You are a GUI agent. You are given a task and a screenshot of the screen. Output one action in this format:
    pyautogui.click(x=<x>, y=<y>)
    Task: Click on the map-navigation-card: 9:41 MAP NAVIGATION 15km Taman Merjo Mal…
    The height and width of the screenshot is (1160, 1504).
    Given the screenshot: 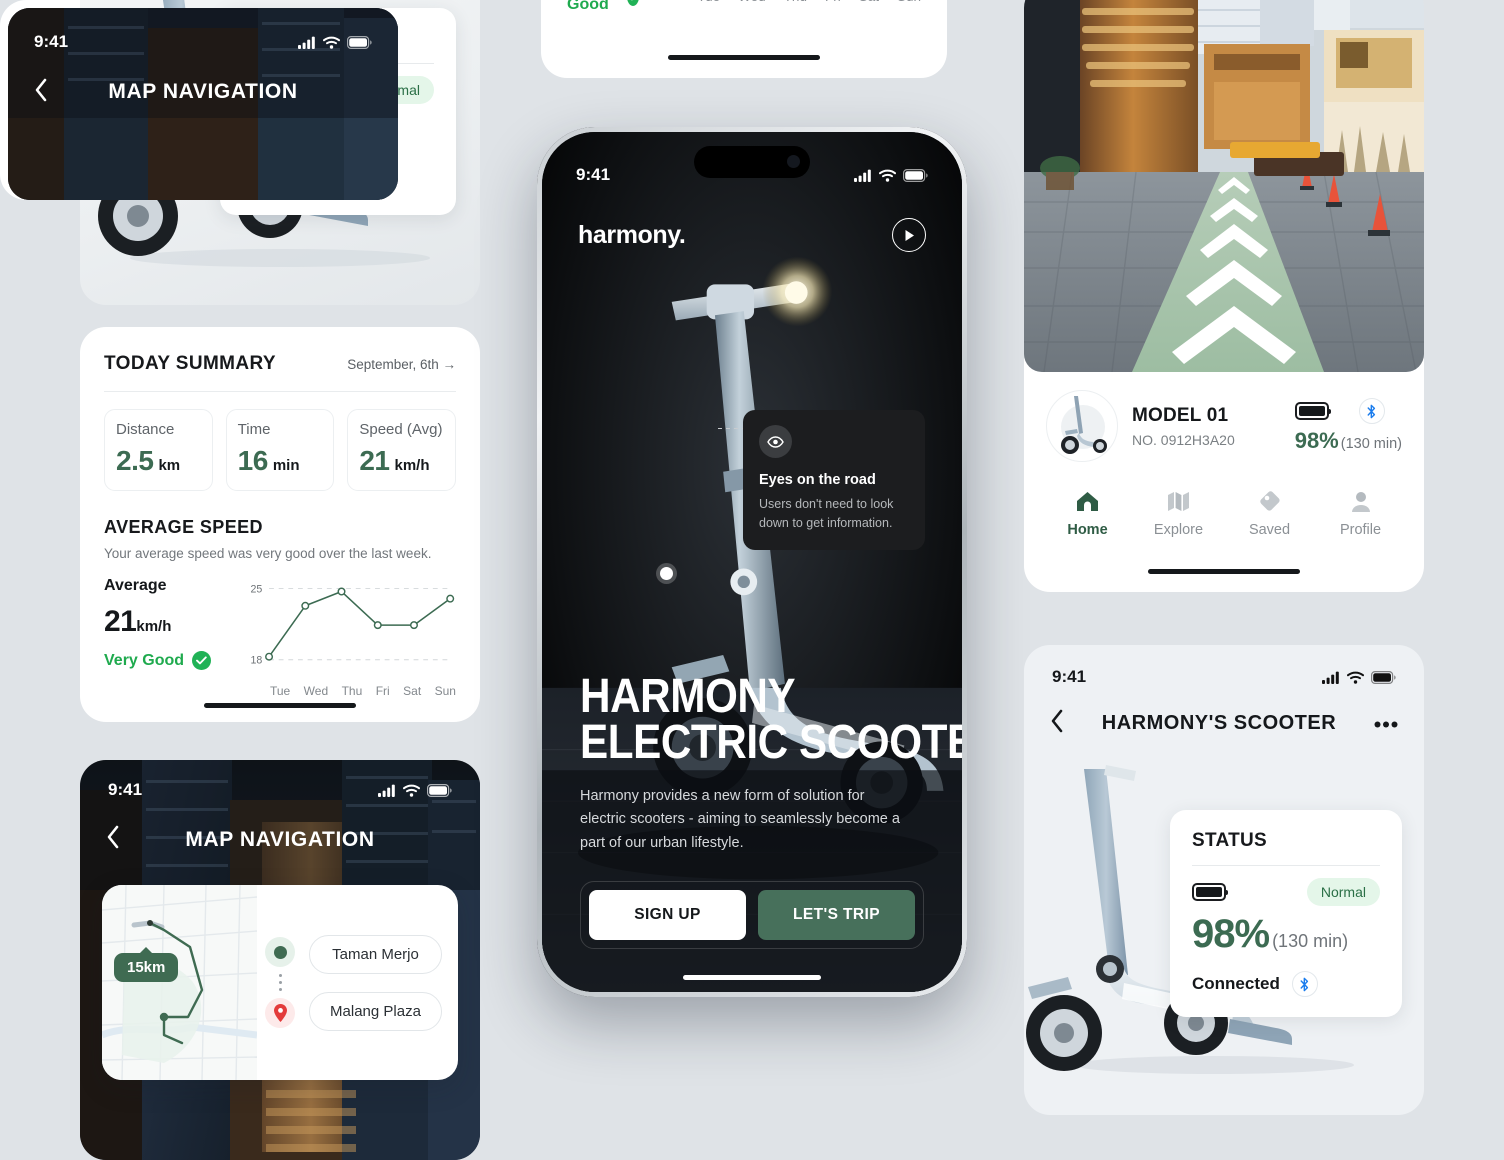 What is the action you would take?
    pyautogui.click(x=280, y=960)
    